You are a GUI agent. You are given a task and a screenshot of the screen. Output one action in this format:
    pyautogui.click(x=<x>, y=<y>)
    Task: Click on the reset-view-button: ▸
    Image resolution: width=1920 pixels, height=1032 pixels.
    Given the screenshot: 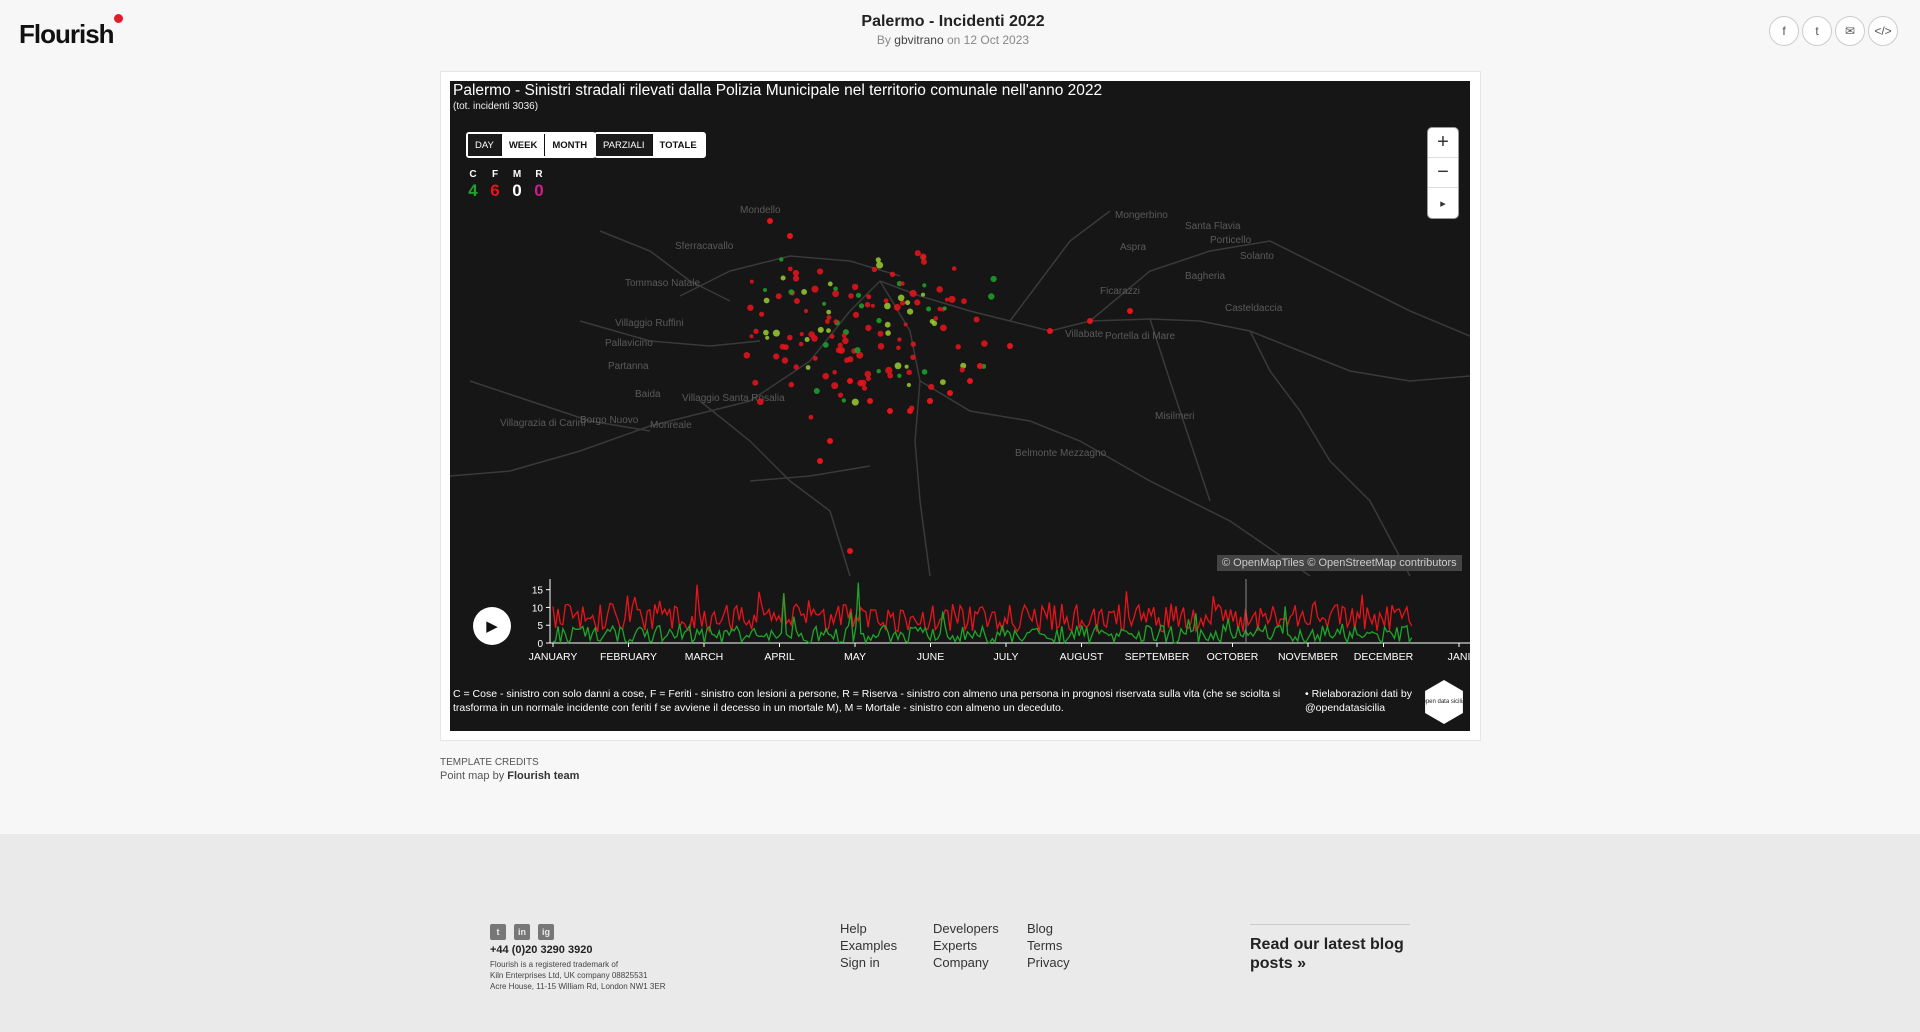 What is the action you would take?
    pyautogui.click(x=1443, y=203)
    